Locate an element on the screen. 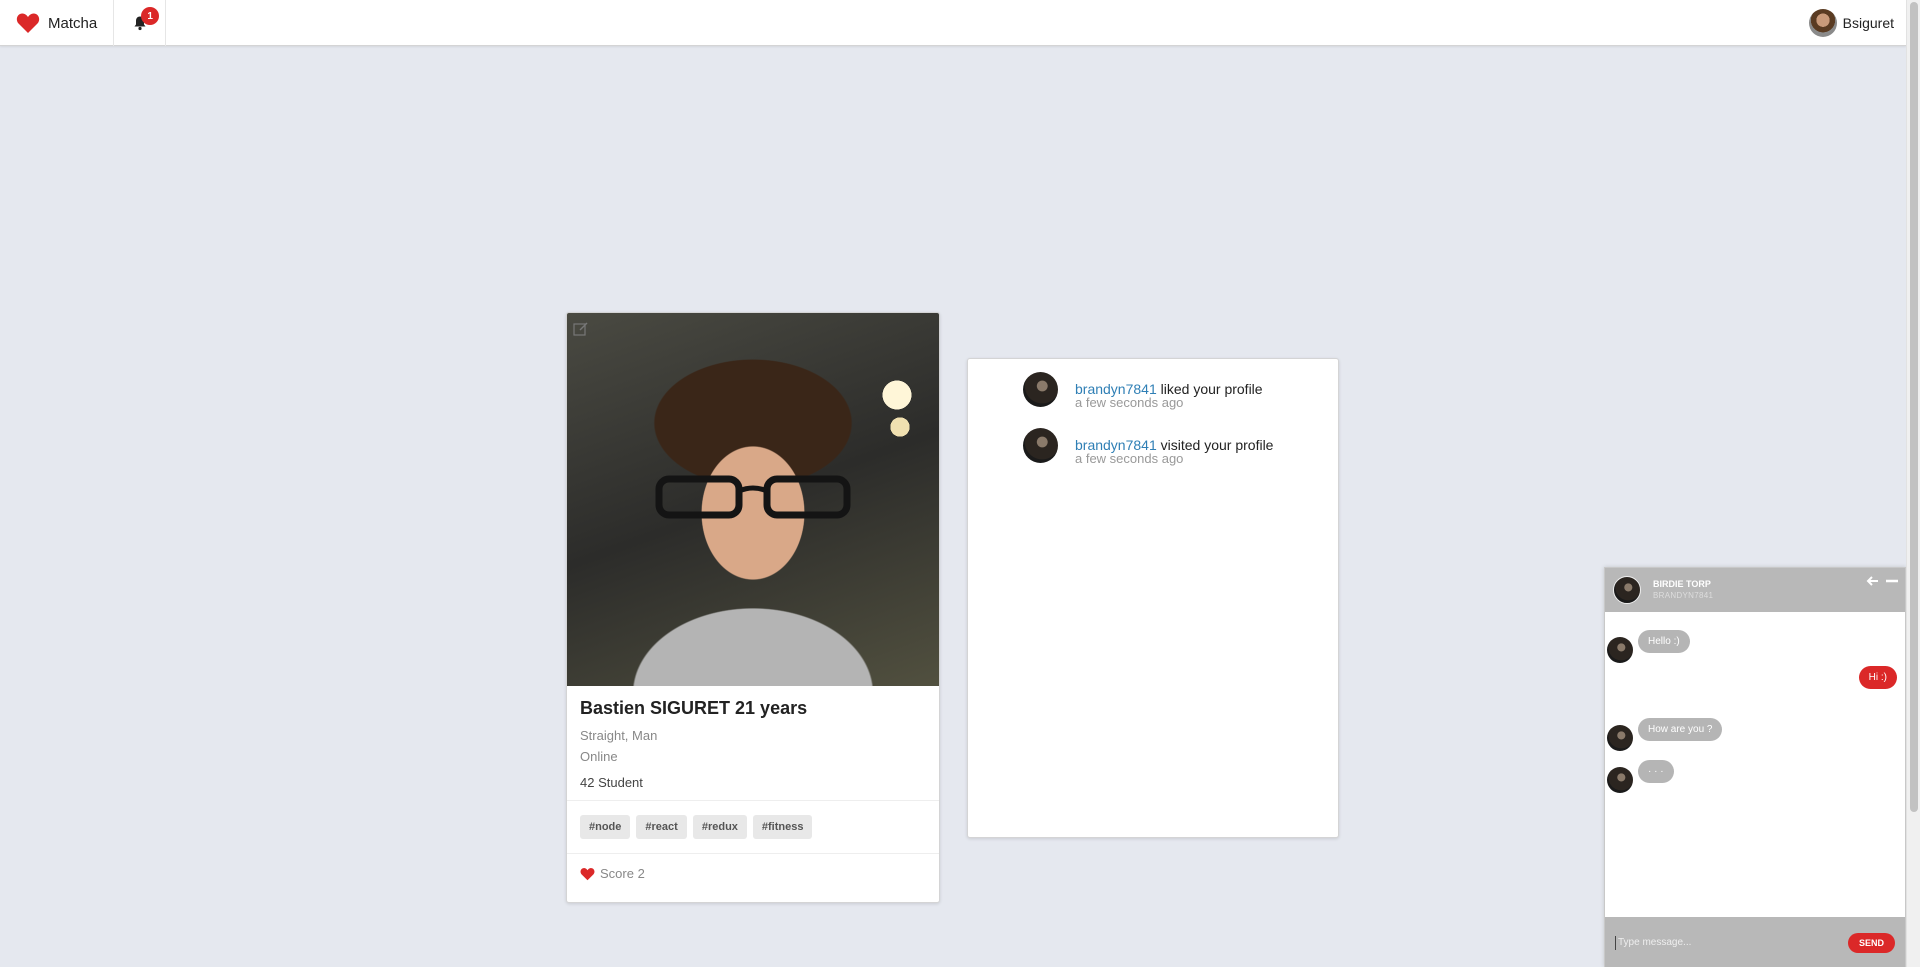  username-label: Bsiguret is located at coordinates (1868, 22).